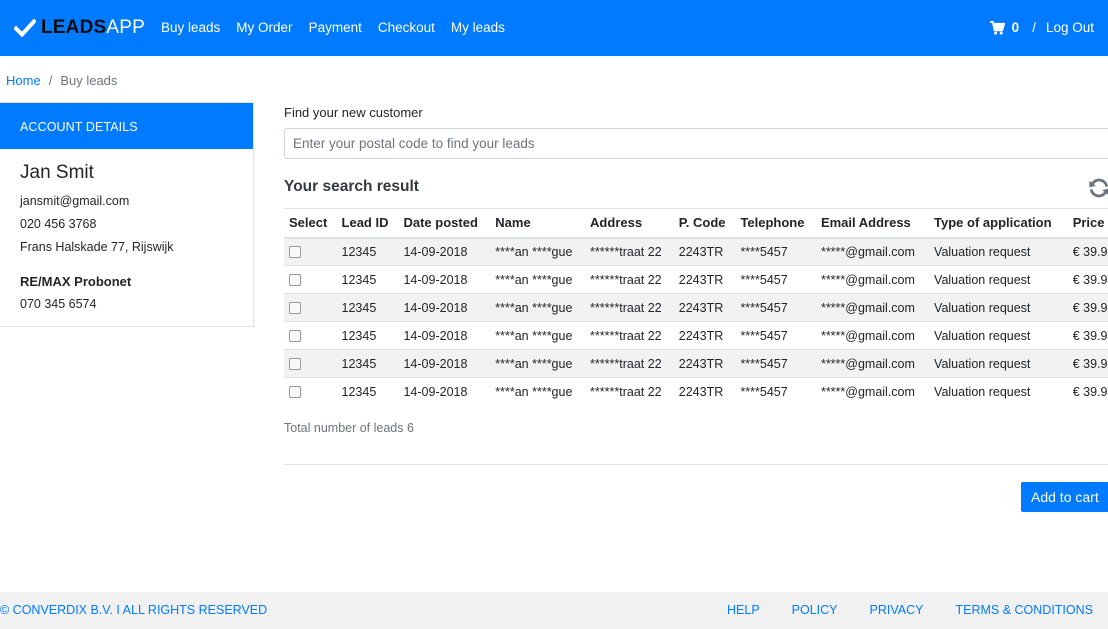 The image size is (1108, 629). What do you see at coordinates (353, 112) in the screenshot?
I see `find-customer-label: Find your new customer` at bounding box center [353, 112].